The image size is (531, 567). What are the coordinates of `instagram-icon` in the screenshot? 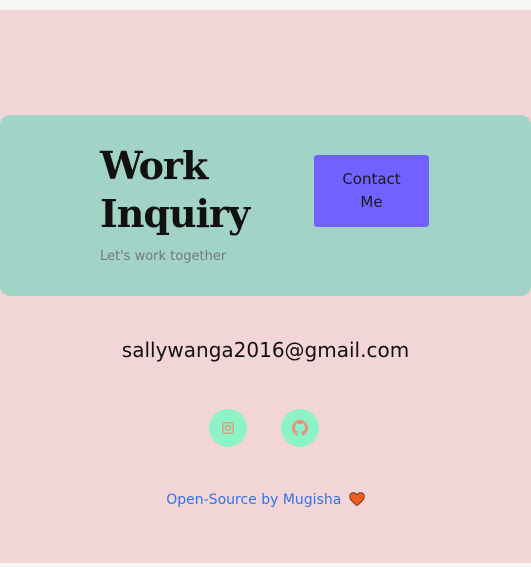 It's located at (228, 428).